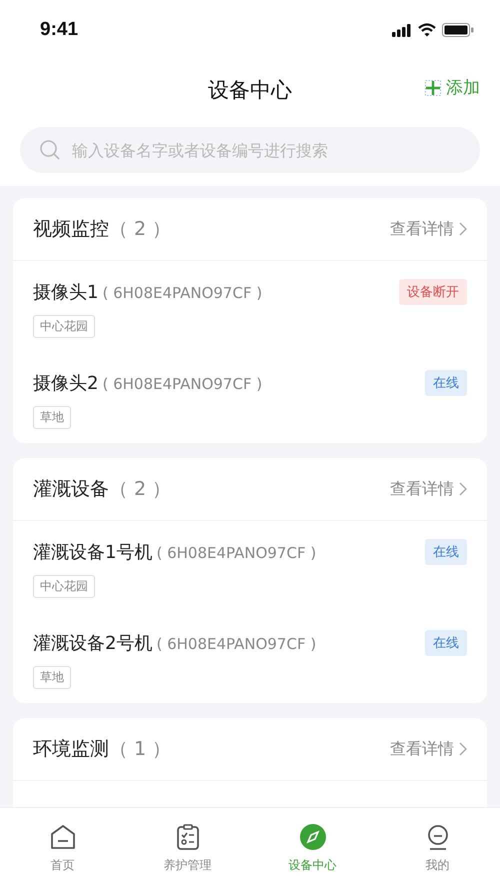 This screenshot has width=500, height=889. Describe the element at coordinates (250, 90) in the screenshot. I see `page-title: 设备中心` at that location.